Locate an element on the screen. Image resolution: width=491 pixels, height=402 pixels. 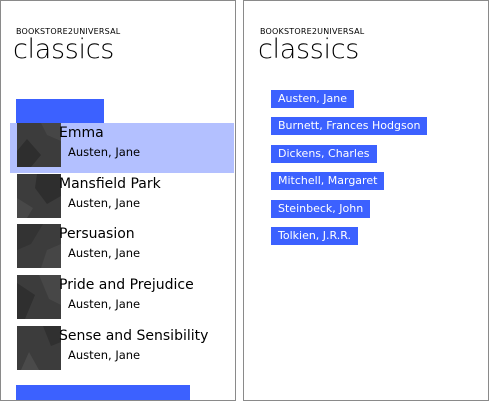
book-item-emma: Emma Austen, Jane is located at coordinates (124, 145).